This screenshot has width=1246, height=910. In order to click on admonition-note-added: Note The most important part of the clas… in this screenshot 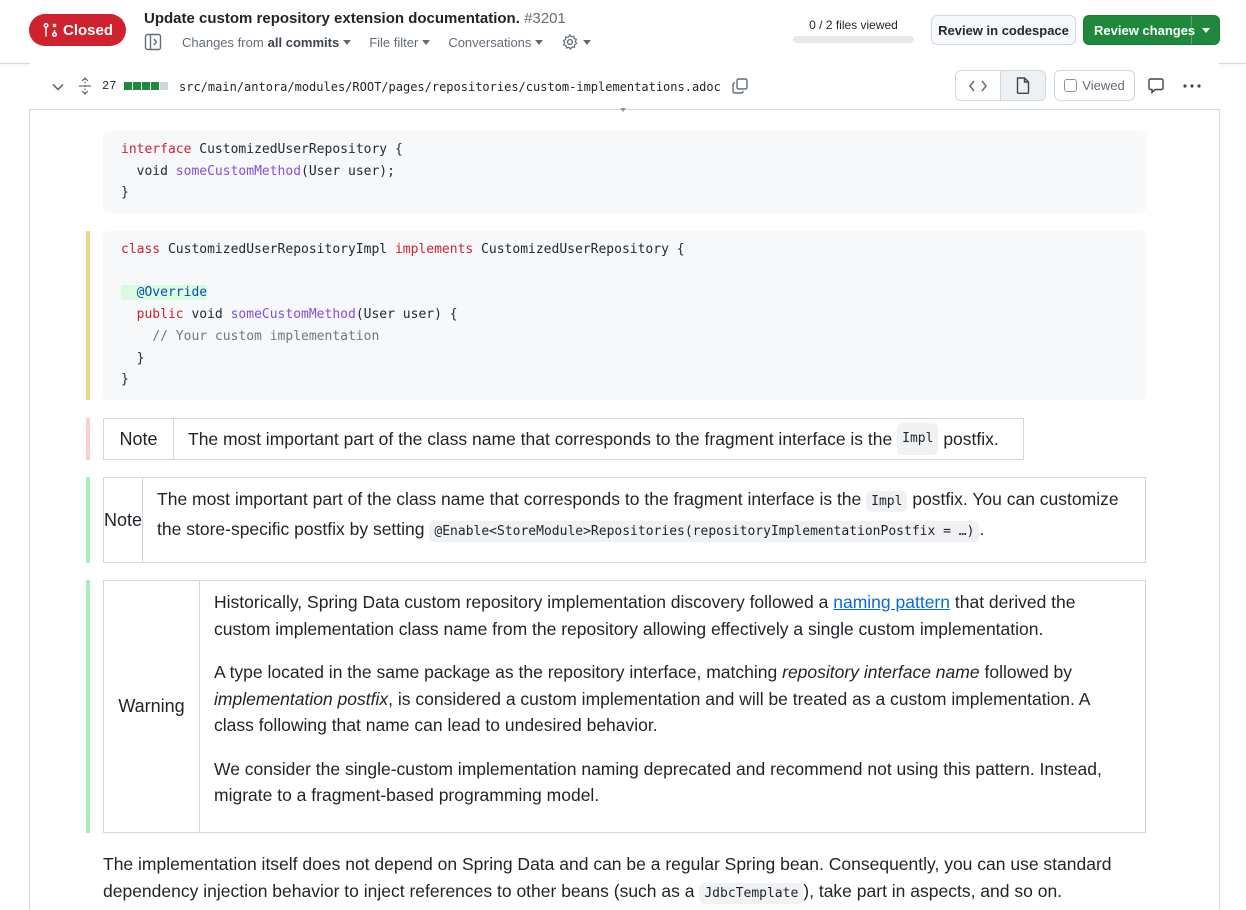, I will do `click(624, 520)`.